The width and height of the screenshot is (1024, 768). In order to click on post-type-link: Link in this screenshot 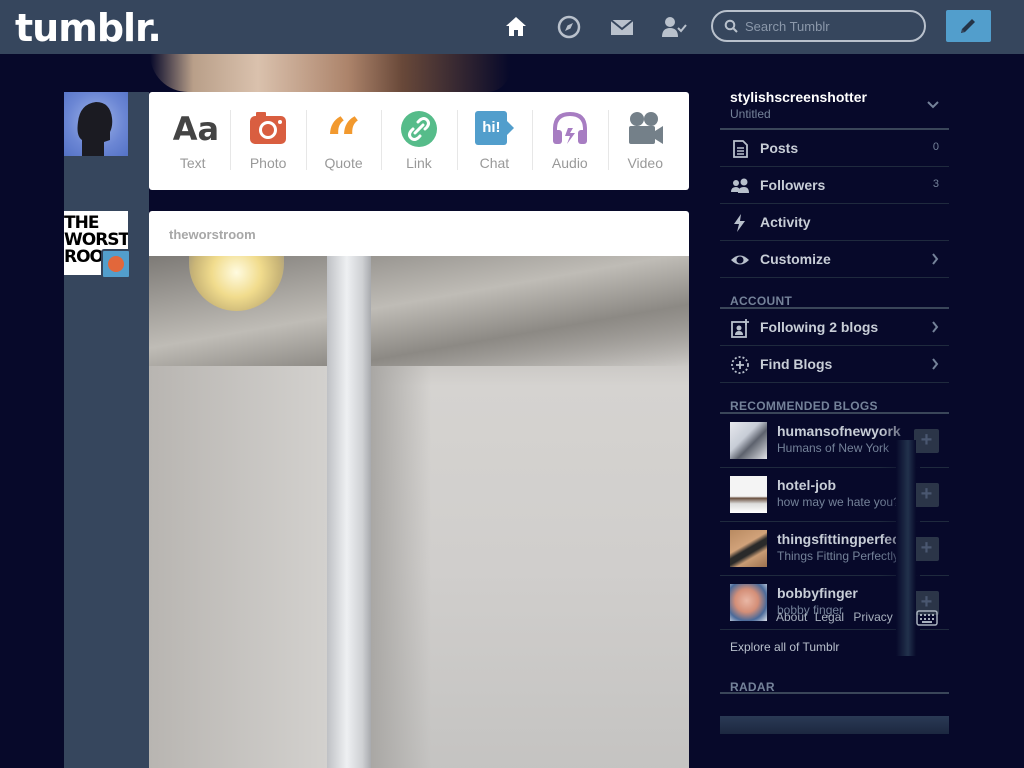, I will do `click(418, 141)`.